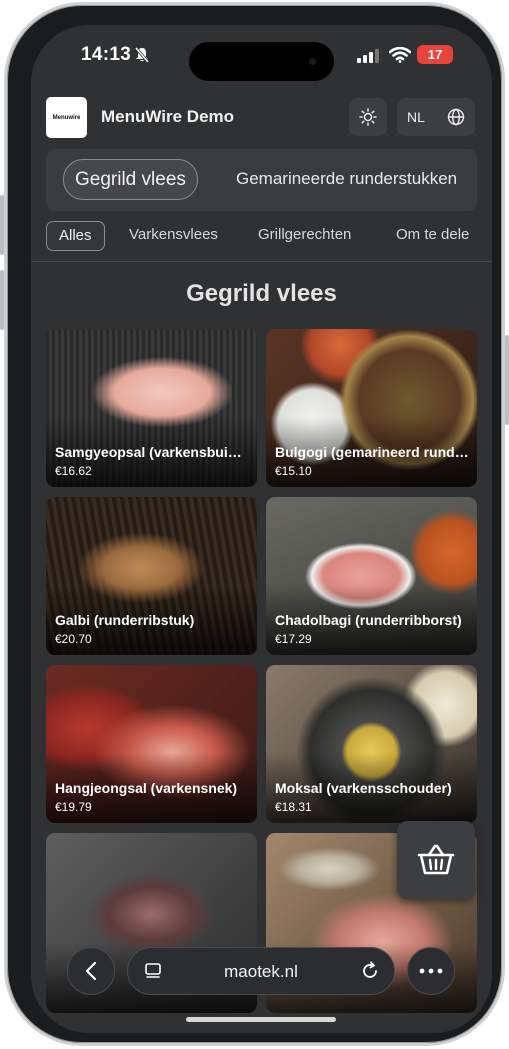 This screenshot has height=1049, width=509. I want to click on more-icon, so click(431, 971).